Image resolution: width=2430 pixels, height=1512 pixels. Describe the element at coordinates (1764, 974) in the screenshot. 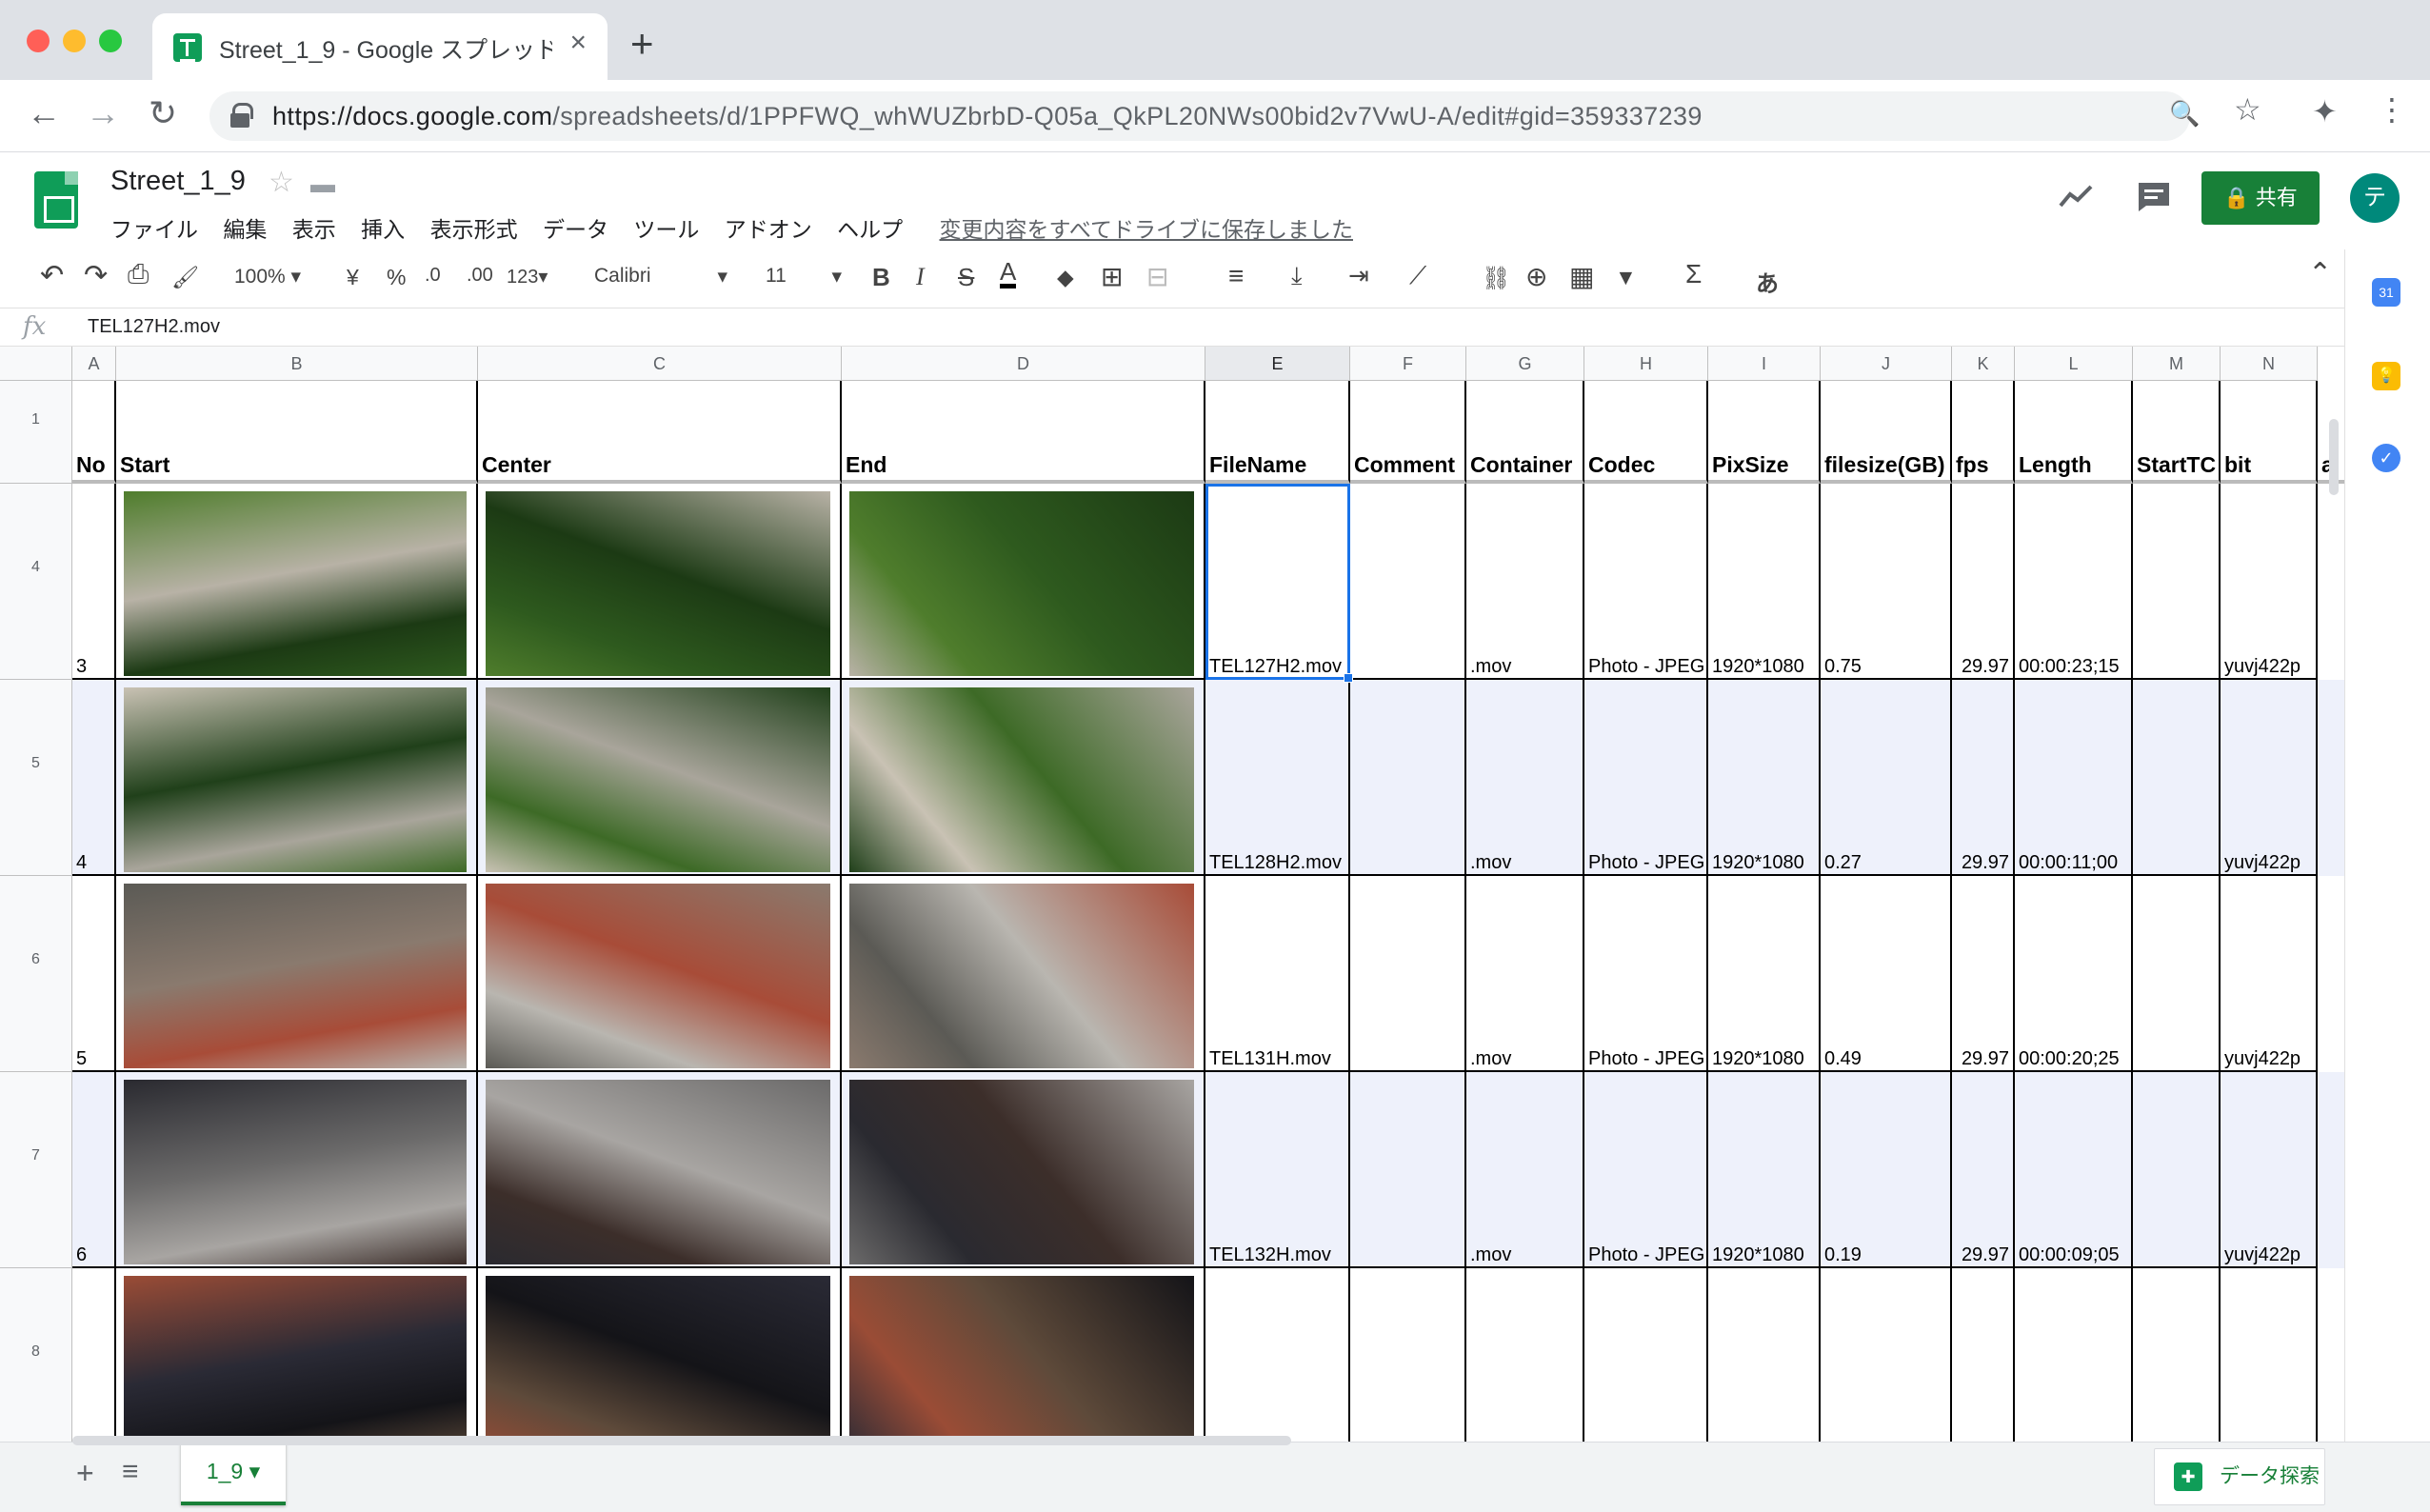

I see `cell-i6: 1920*1080` at that location.